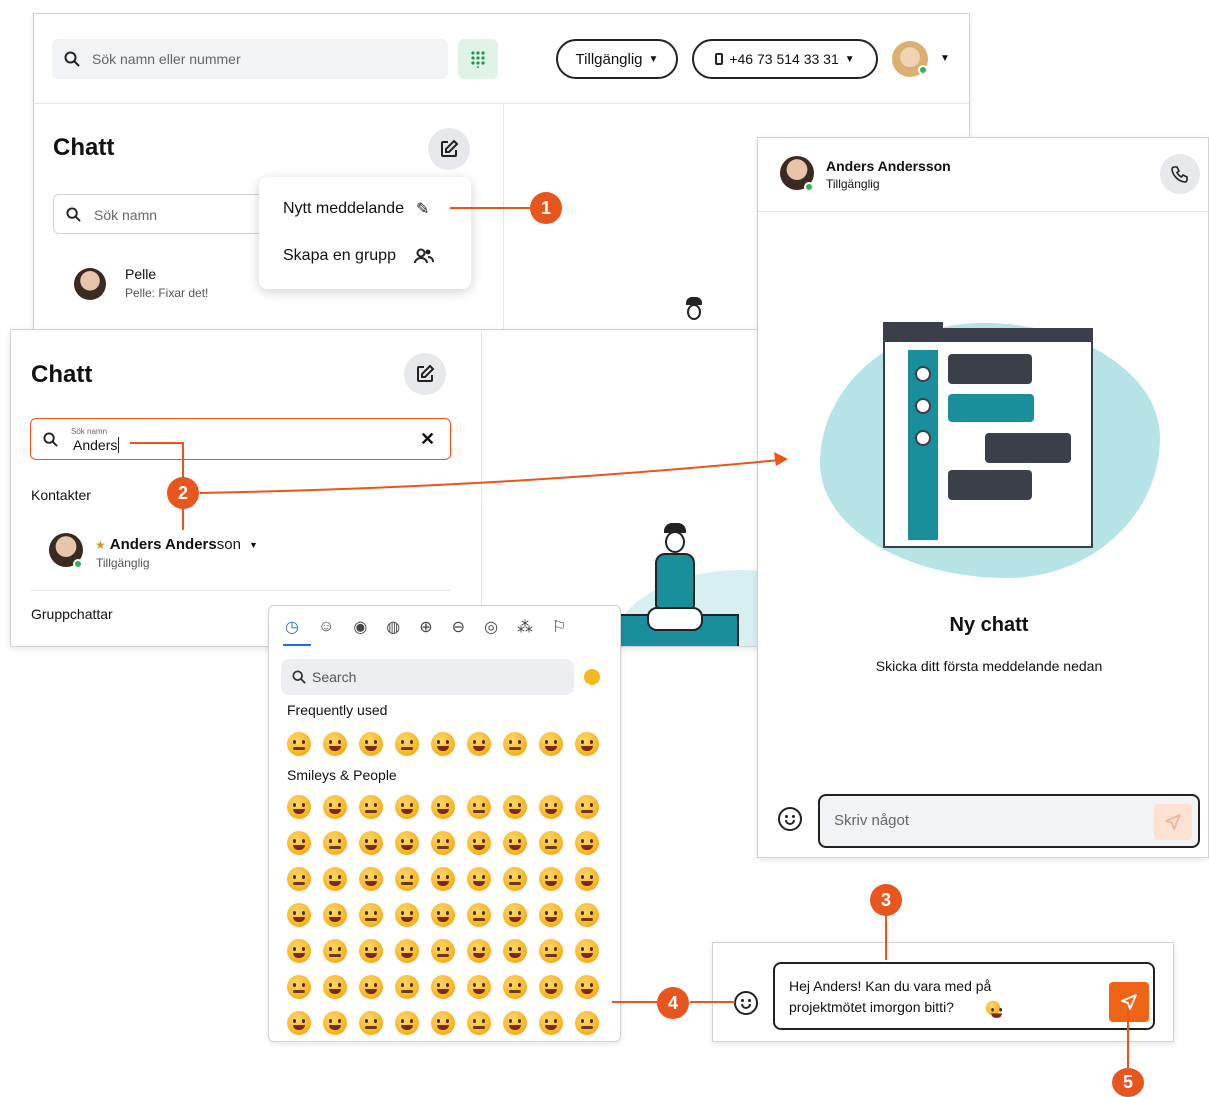 The height and width of the screenshot is (1097, 1209). What do you see at coordinates (886, 900) in the screenshot?
I see `callout-badge-3: 3` at bounding box center [886, 900].